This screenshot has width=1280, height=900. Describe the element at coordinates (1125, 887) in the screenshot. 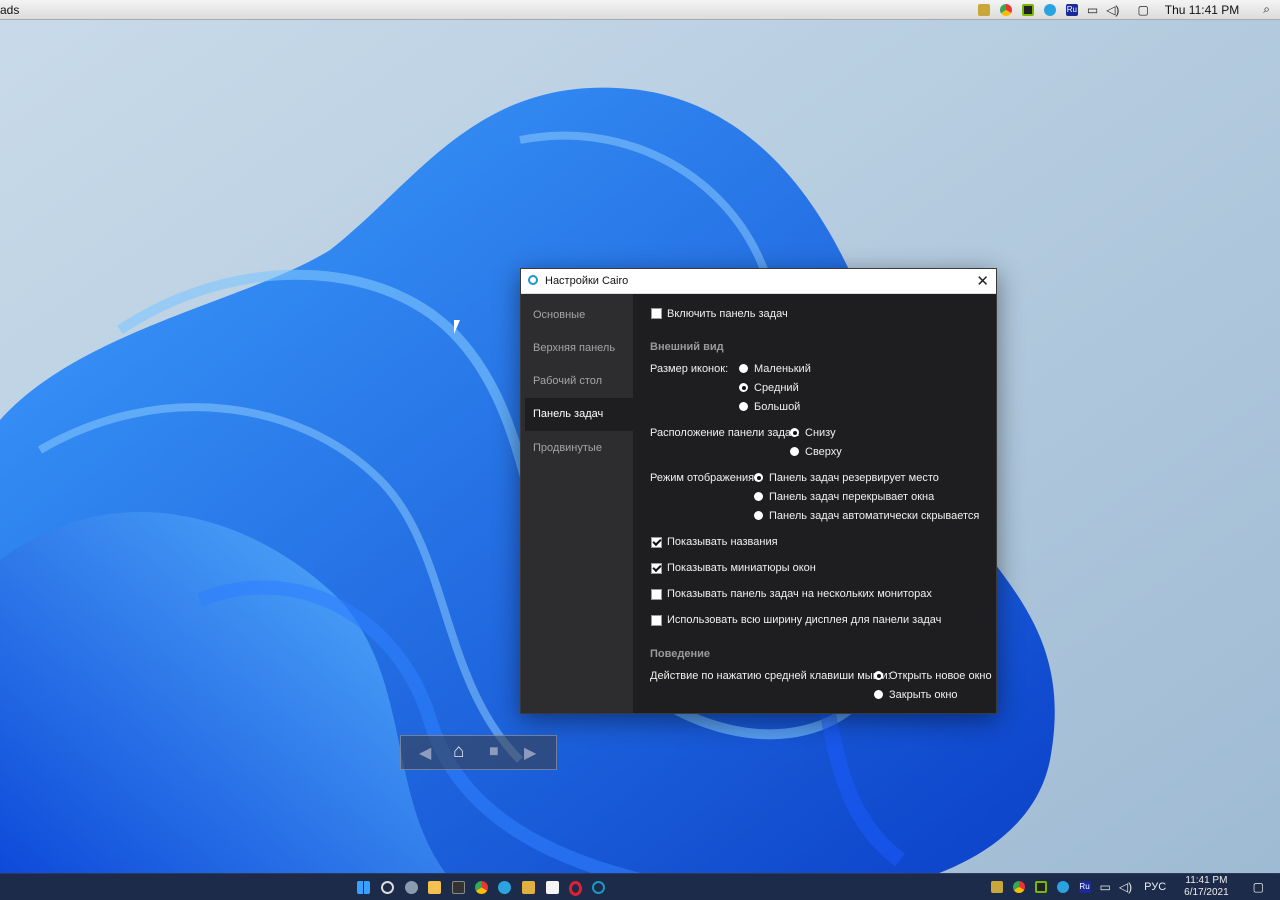

I see `tray-volume-icon: ◁)` at that location.